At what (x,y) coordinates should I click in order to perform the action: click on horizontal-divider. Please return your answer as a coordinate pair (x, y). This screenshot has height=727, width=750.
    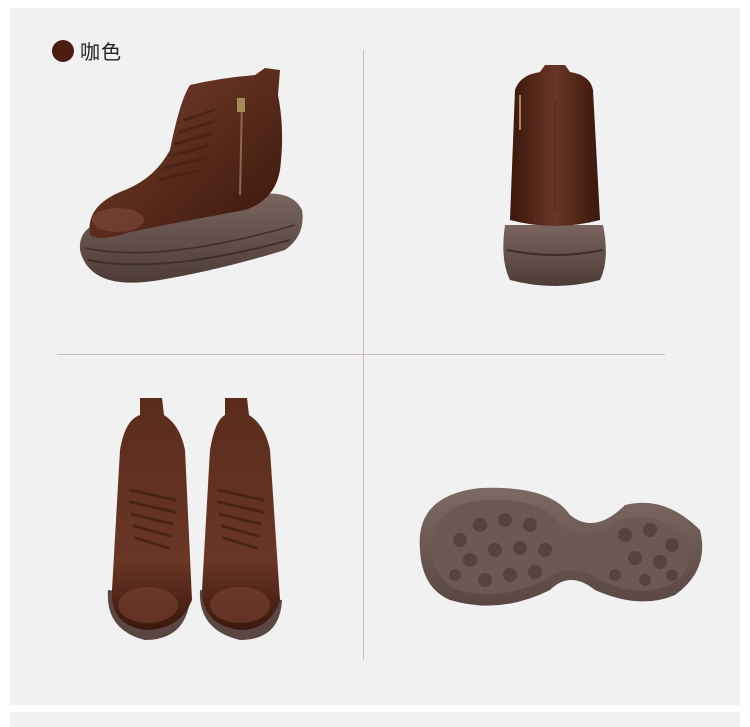
    Looking at the image, I should click on (361, 354).